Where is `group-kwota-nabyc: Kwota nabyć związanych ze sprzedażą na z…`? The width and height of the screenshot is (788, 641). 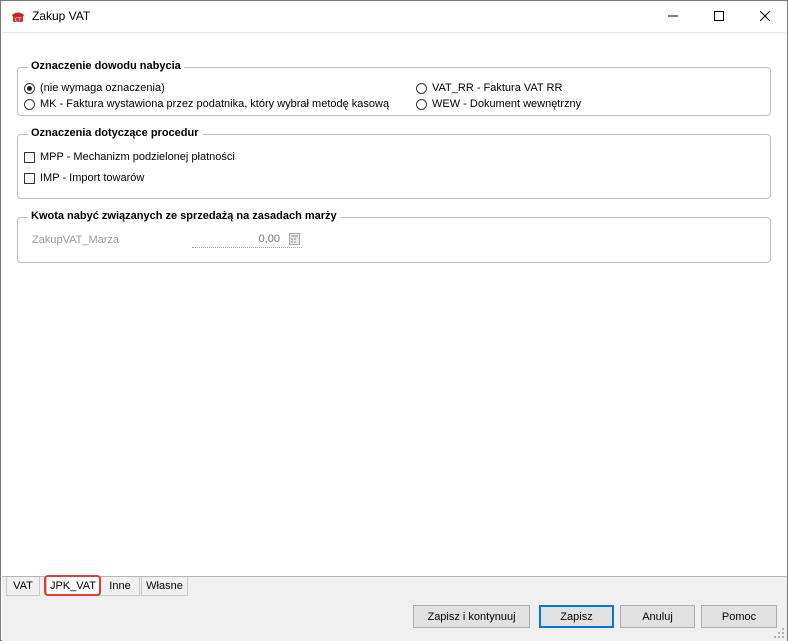
group-kwota-nabyc: Kwota nabyć związanych ze sprzedażą na z… is located at coordinates (394, 236).